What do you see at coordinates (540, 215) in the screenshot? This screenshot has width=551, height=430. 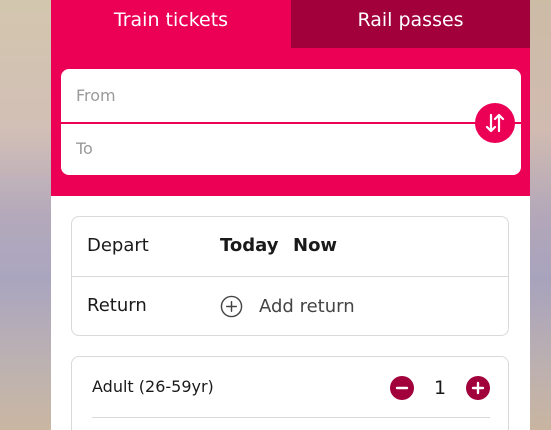 I see `background-right` at bounding box center [540, 215].